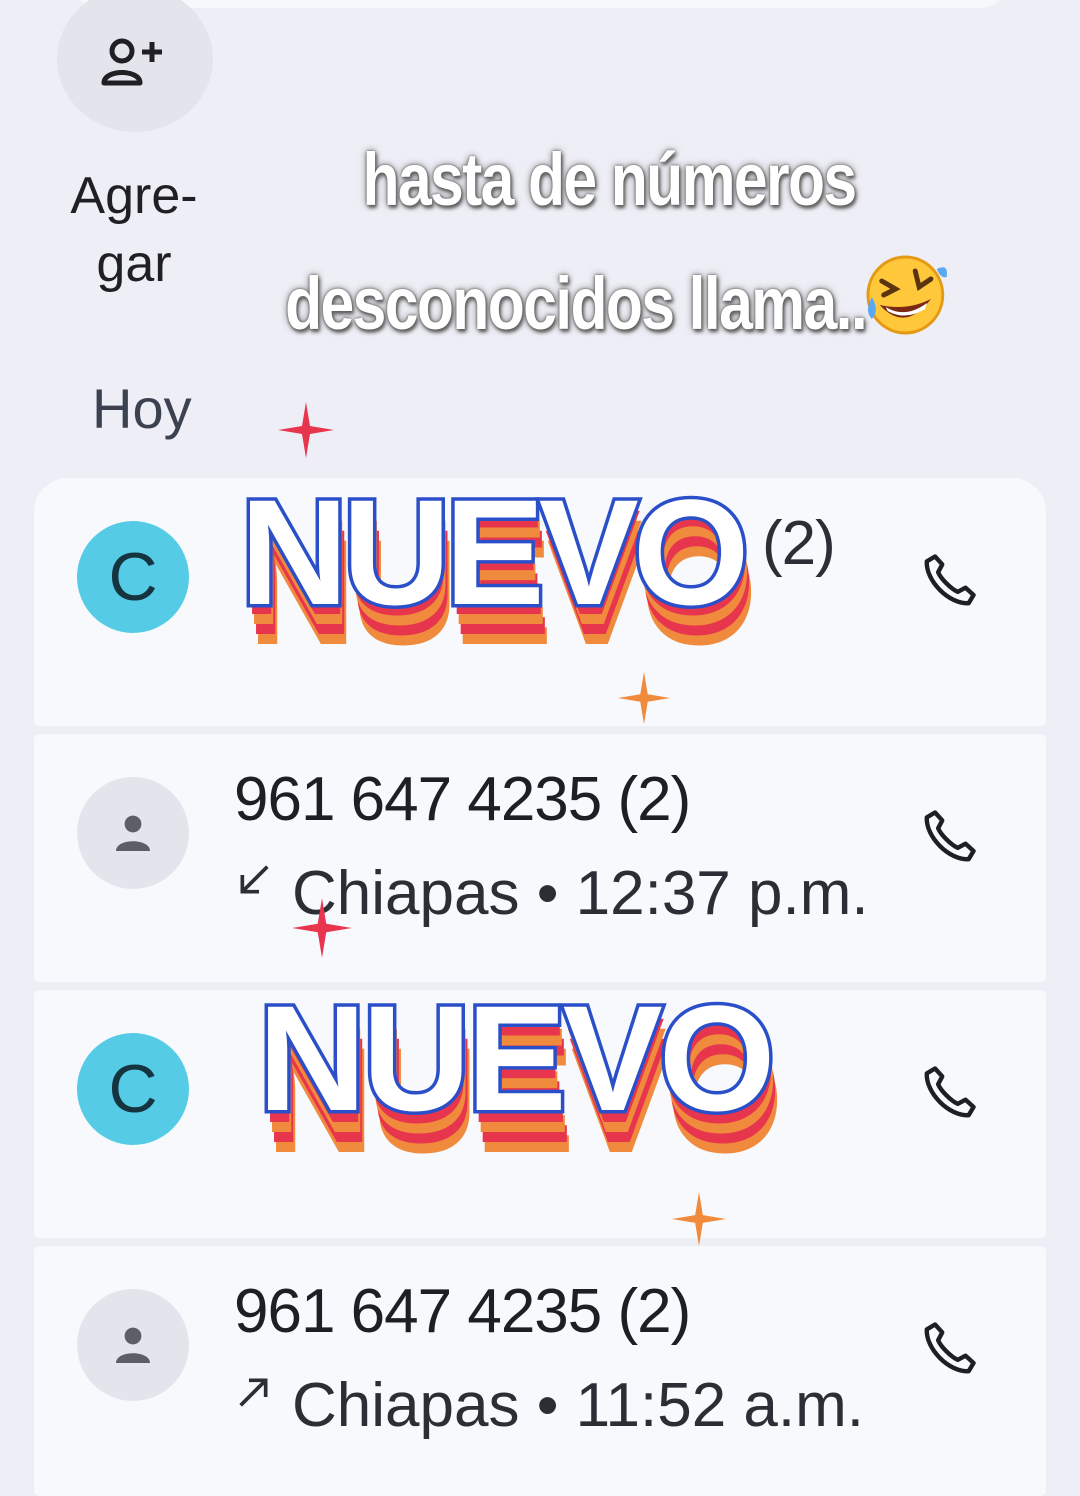  I want to click on search-bar-card, so click(540, 4).